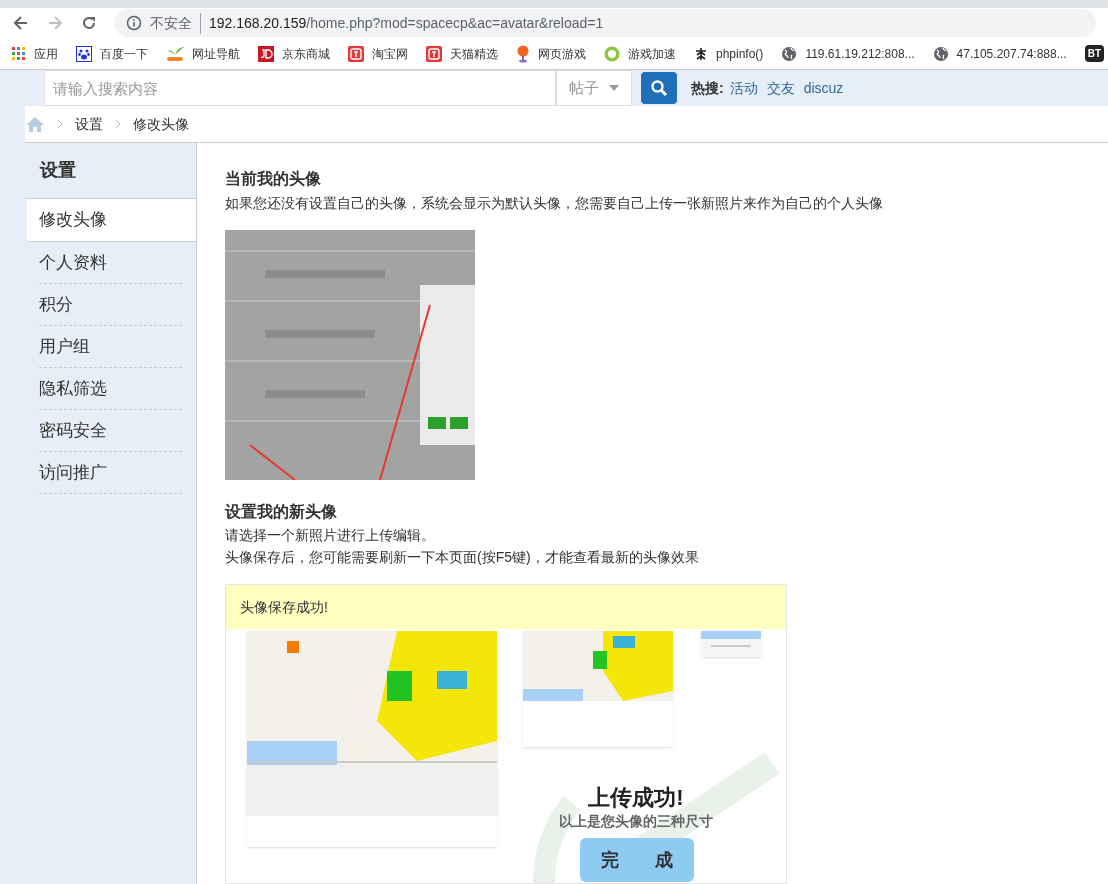 The height and width of the screenshot is (884, 1108). What do you see at coordinates (281, 512) in the screenshot?
I see `section-title: 设置我的新头像` at bounding box center [281, 512].